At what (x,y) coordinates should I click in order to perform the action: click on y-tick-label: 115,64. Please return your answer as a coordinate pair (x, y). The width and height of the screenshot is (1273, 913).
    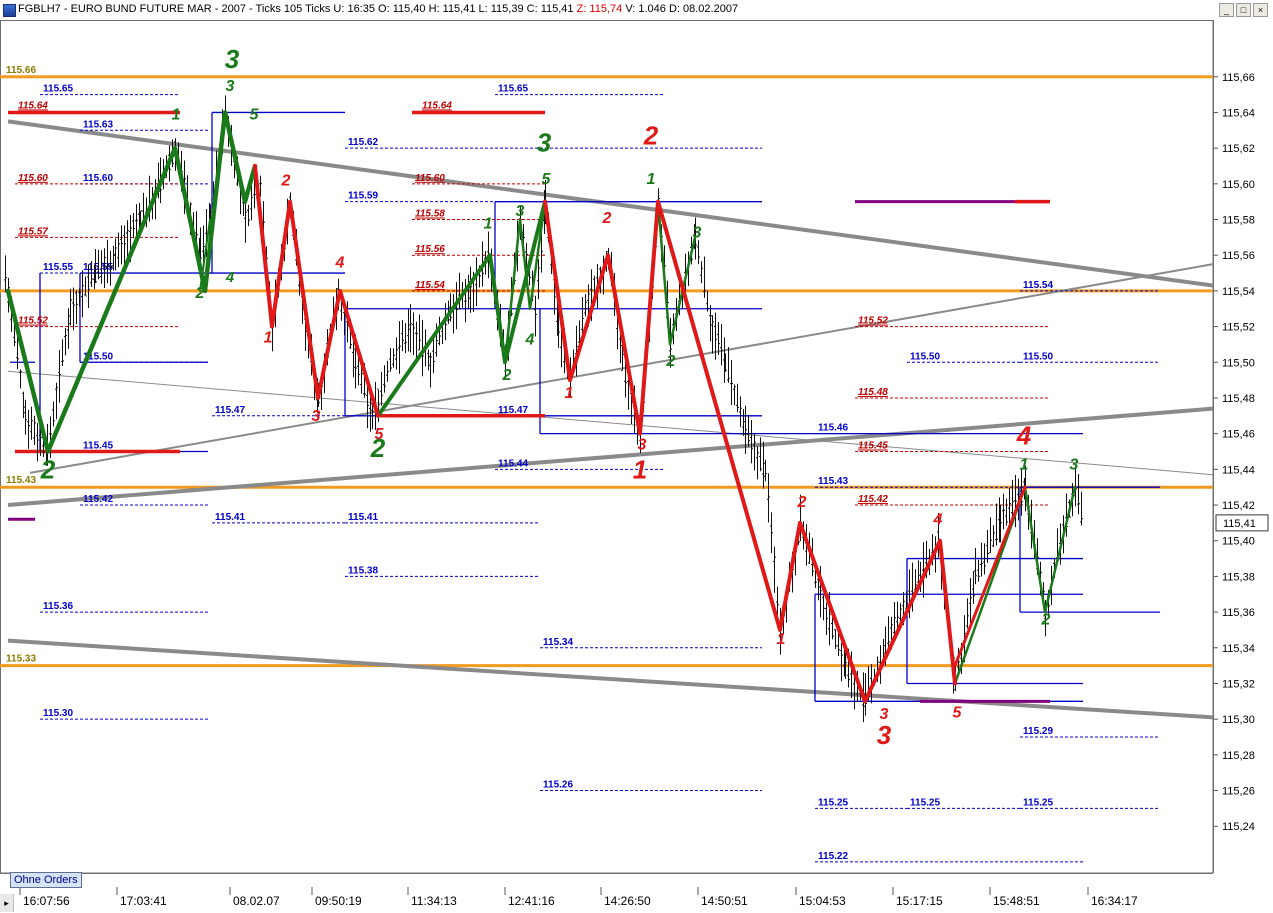
    Looking at the image, I should click on (1238, 113).